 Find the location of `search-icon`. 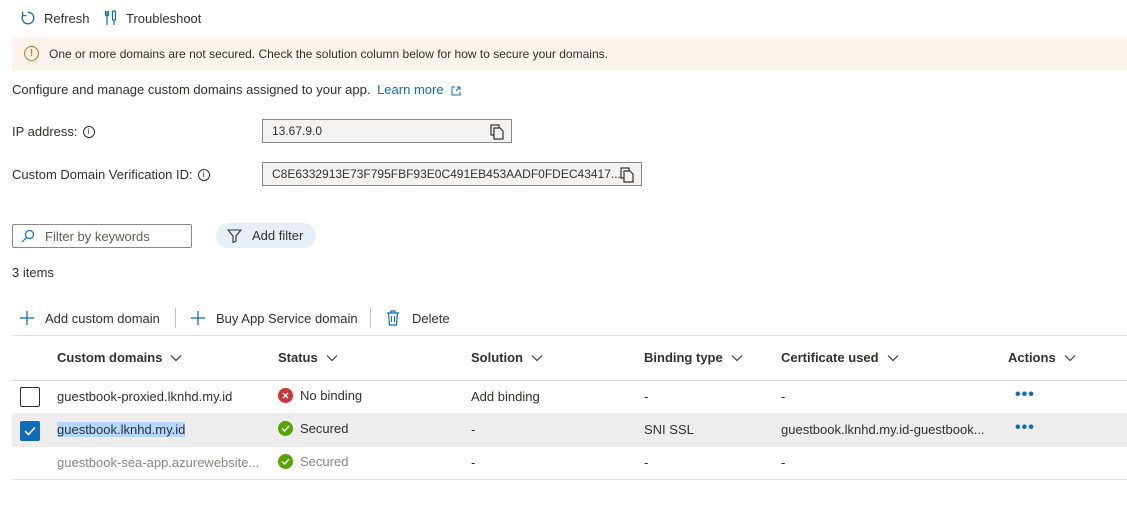

search-icon is located at coordinates (28, 236).